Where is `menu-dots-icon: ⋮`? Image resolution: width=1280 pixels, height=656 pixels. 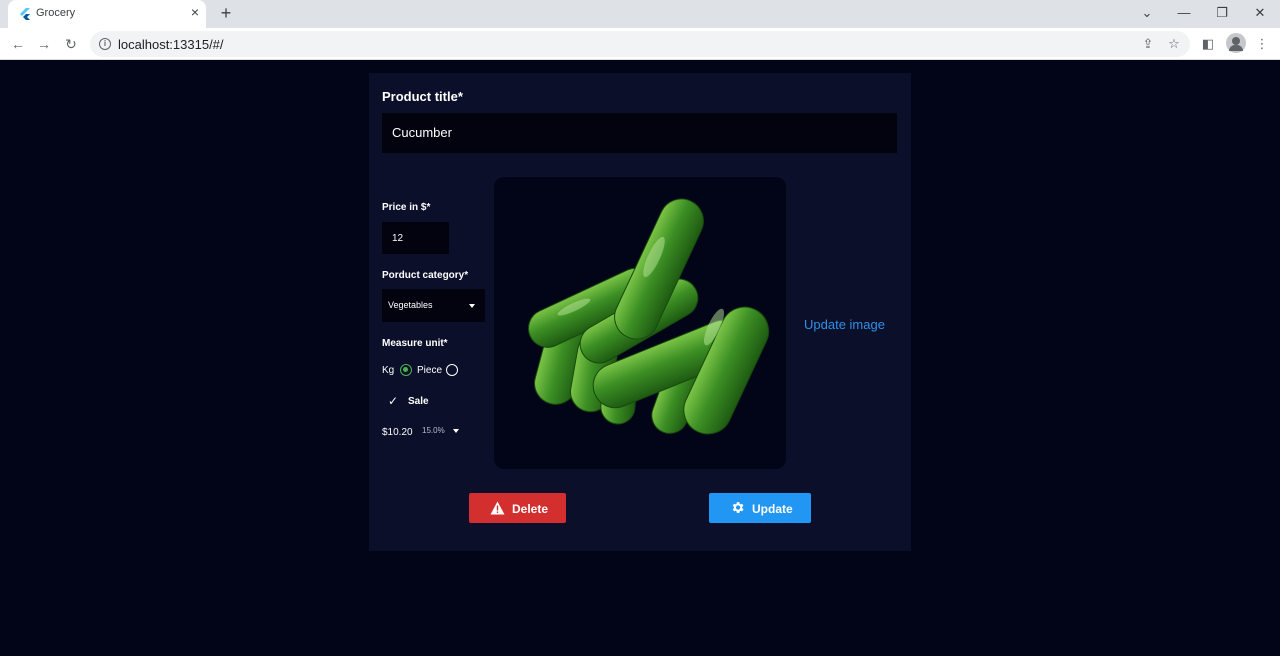 menu-dots-icon: ⋮ is located at coordinates (1262, 44).